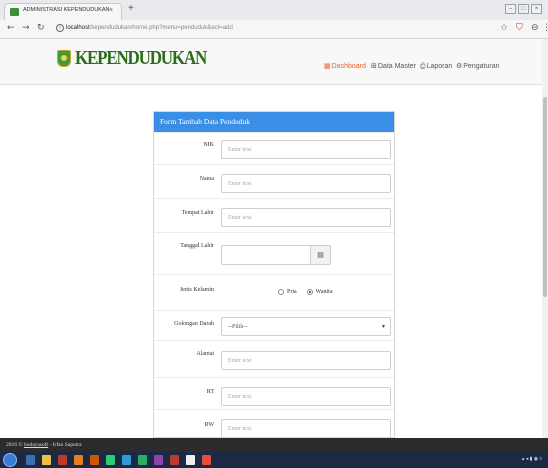 The image size is (548, 468). I want to click on rt-label: RT, so click(210, 392).